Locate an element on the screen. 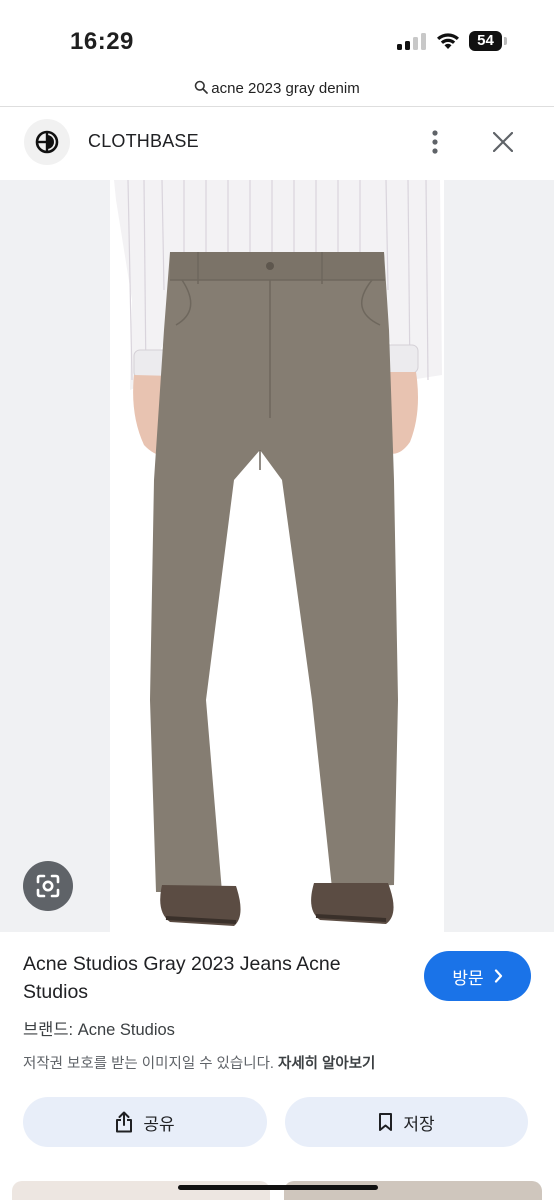 The image size is (554, 1200). battery-cap is located at coordinates (505, 41).